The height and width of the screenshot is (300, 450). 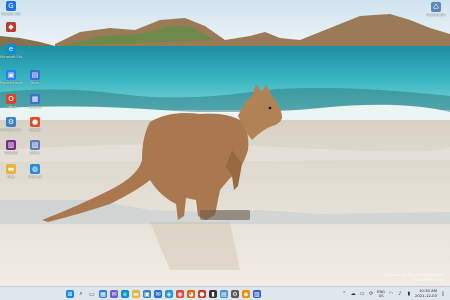 I want to click on folder-icon-label: Files, so click(x=11, y=177).